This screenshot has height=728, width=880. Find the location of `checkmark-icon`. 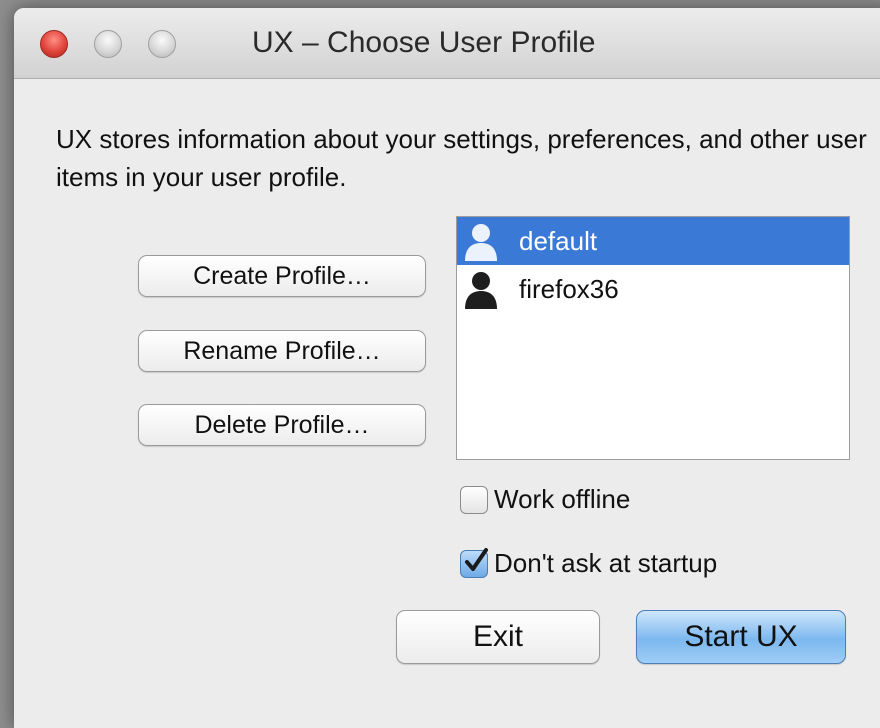

checkmark-icon is located at coordinates (476, 559).